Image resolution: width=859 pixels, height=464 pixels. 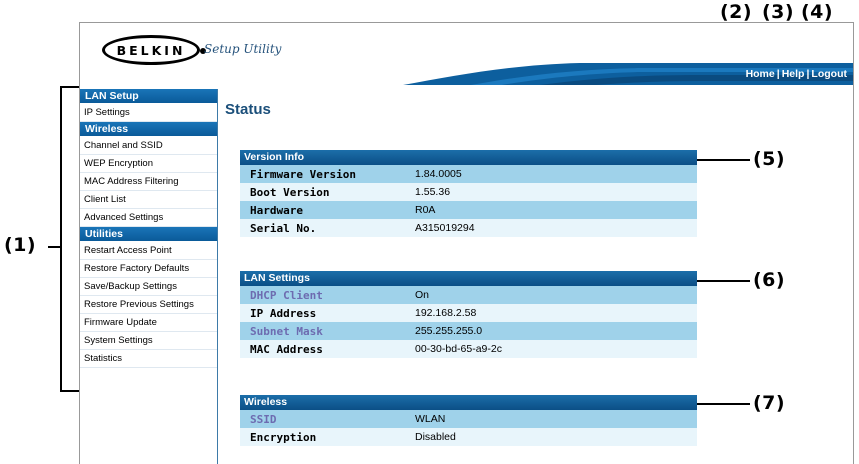 What do you see at coordinates (151, 50) in the screenshot?
I see `brand-name: BELKIN` at bounding box center [151, 50].